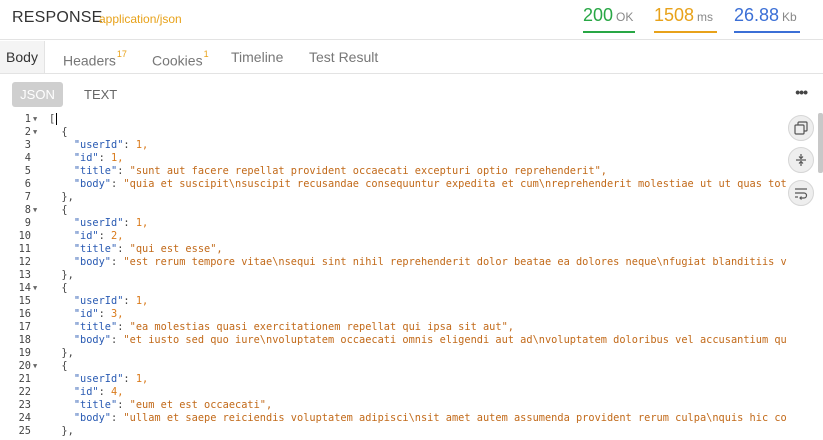  What do you see at coordinates (24, 418) in the screenshot?
I see `line-number: 24` at bounding box center [24, 418].